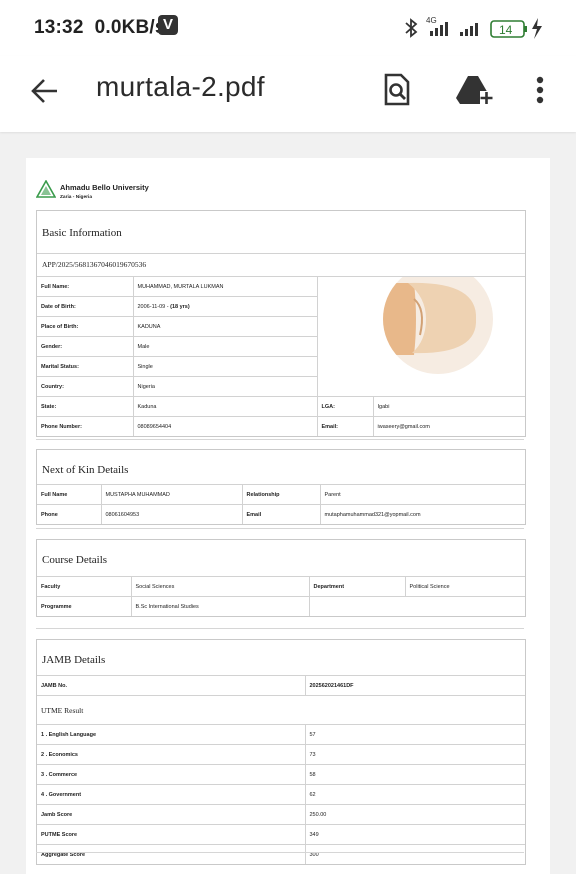 The height and width of the screenshot is (874, 576). Describe the element at coordinates (357, 586) in the screenshot. I see `label-department: Department` at that location.